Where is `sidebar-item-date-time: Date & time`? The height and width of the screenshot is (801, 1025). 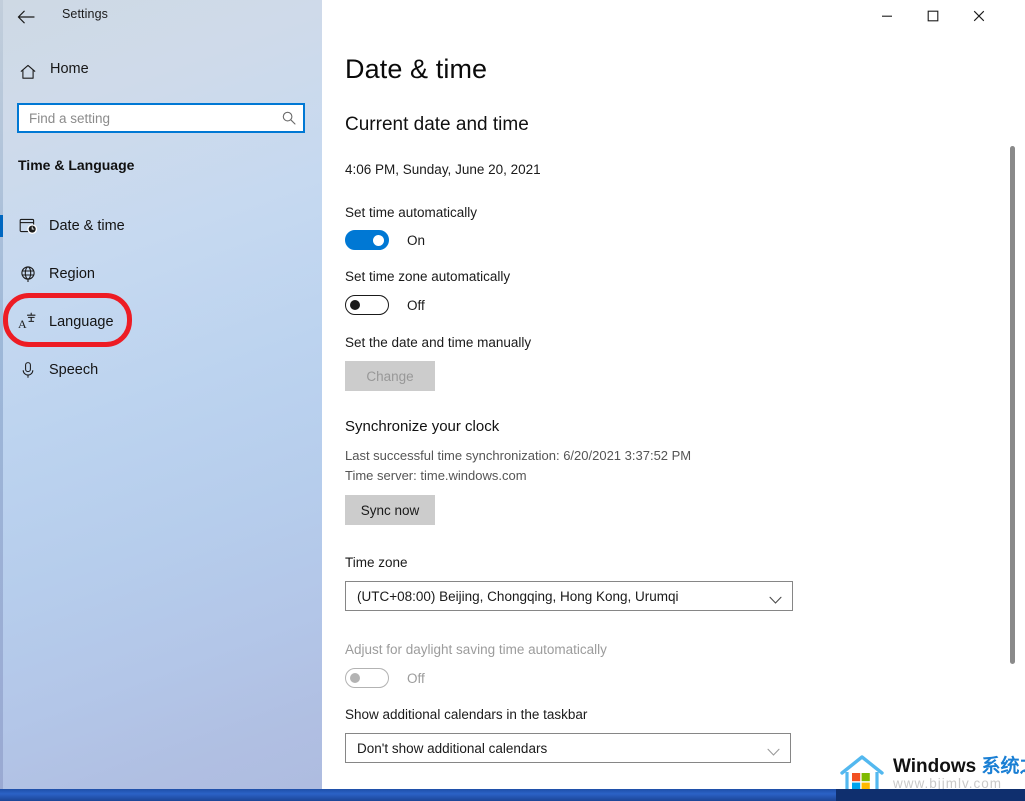
sidebar-item-date-time: Date & time is located at coordinates (161, 226).